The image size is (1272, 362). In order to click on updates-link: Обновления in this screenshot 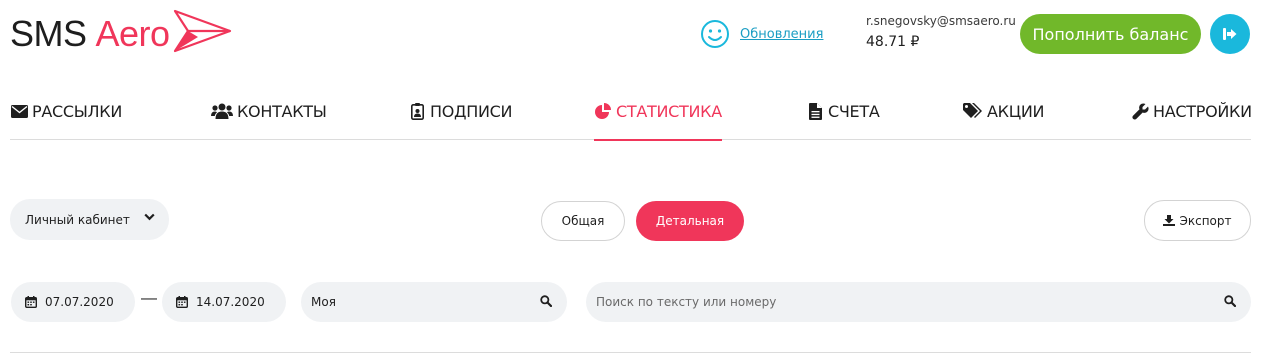, I will do `click(781, 34)`.